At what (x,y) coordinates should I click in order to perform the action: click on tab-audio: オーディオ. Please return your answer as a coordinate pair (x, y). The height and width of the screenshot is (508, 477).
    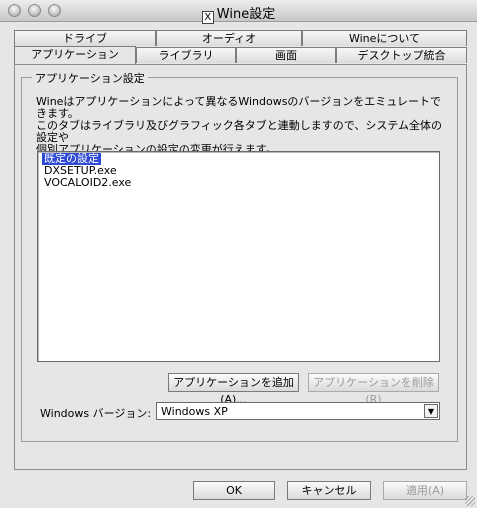
    Looking at the image, I should click on (229, 38).